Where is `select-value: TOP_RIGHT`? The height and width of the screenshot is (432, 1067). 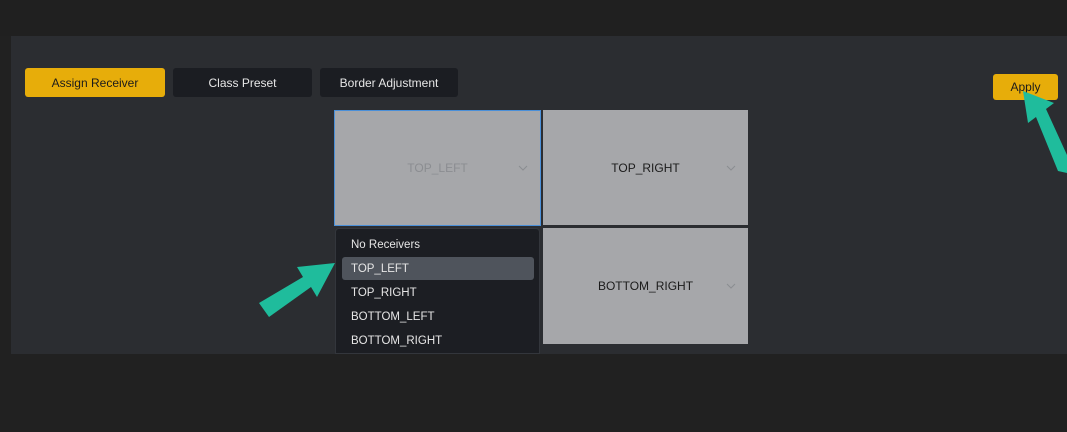 select-value: TOP_RIGHT is located at coordinates (645, 167).